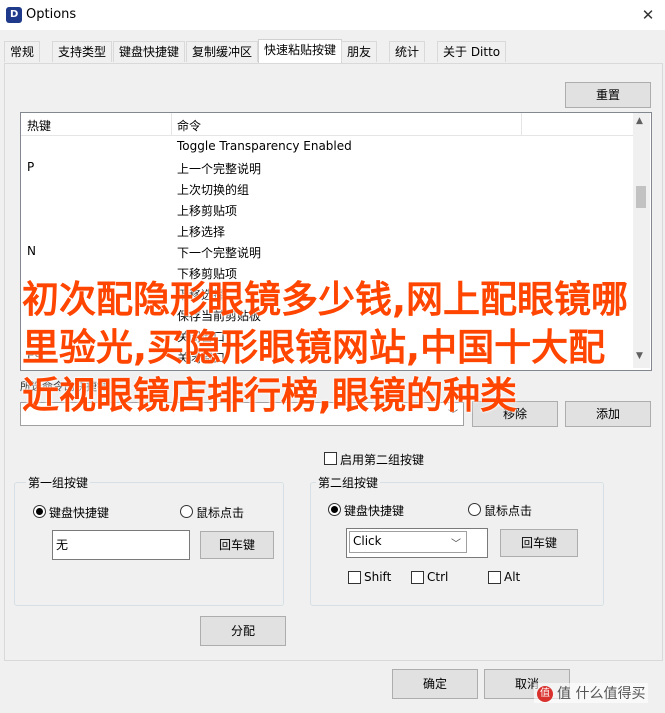  I want to click on shift-checkbox, so click(354, 577).